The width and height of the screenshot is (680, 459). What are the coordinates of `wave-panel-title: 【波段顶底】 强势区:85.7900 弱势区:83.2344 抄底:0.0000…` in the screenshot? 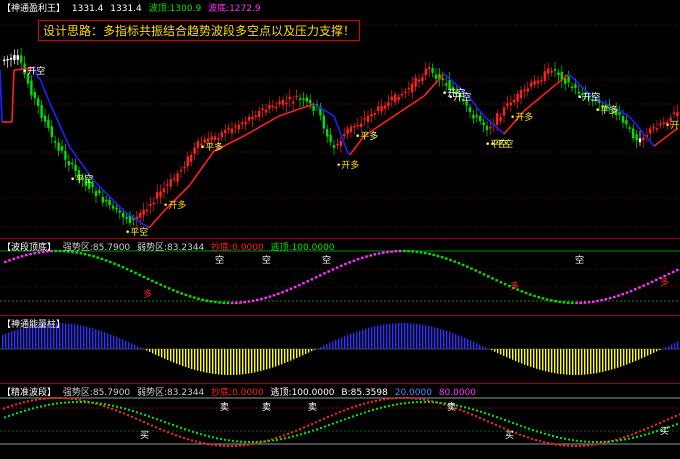 It's located at (170, 246).